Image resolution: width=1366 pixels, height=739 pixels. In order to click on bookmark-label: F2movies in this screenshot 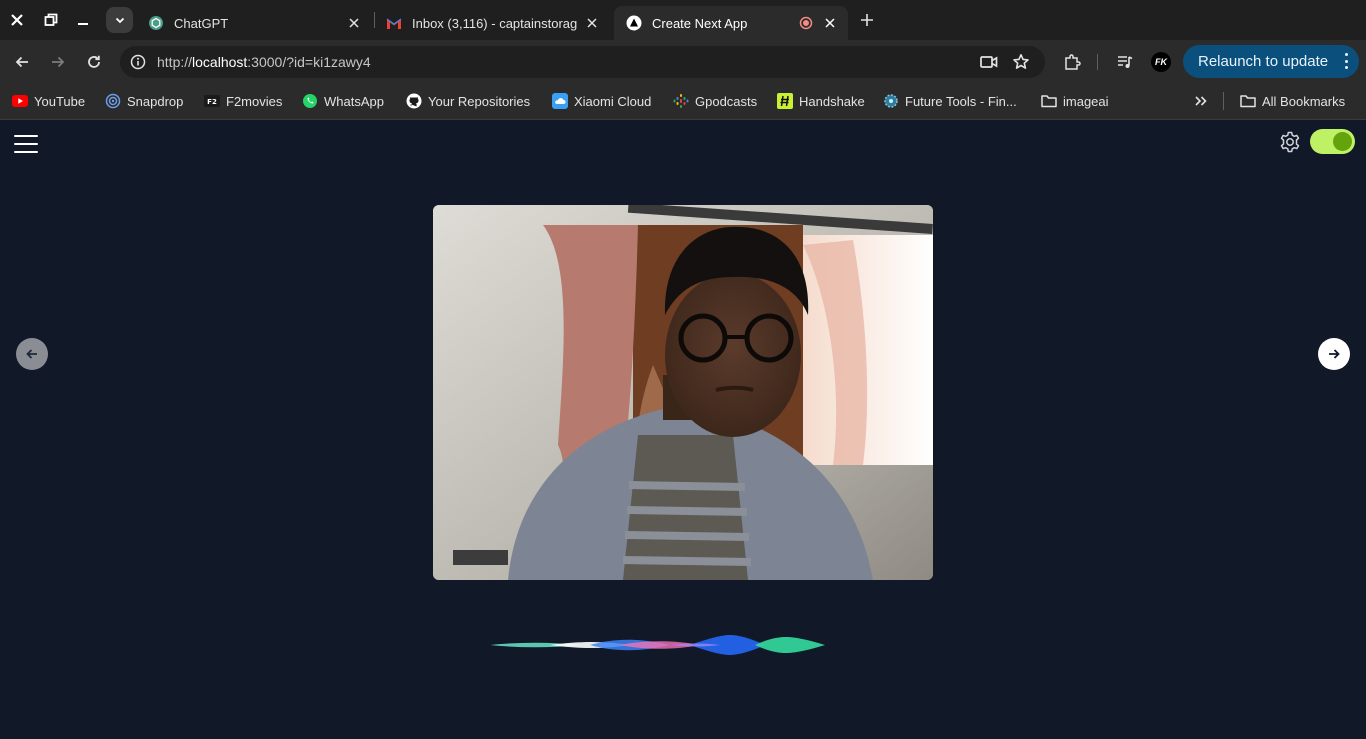, I will do `click(254, 101)`.